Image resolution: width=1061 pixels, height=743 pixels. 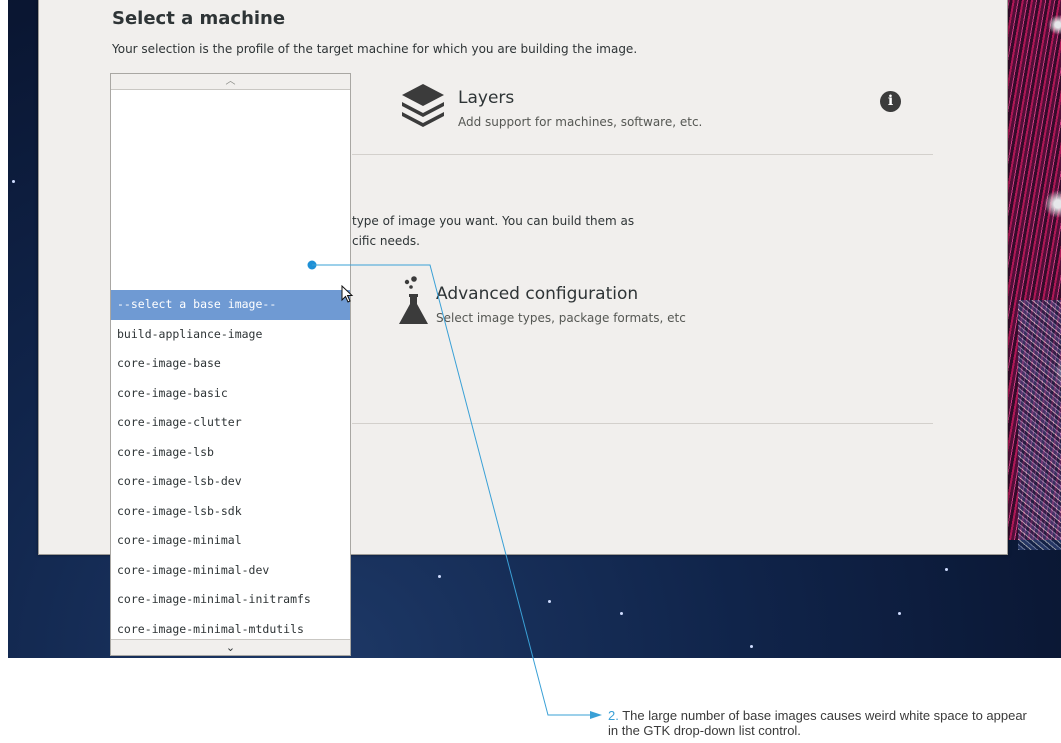 What do you see at coordinates (1039, 425) in the screenshot?
I see `wallpaper-sparkle` at bounding box center [1039, 425].